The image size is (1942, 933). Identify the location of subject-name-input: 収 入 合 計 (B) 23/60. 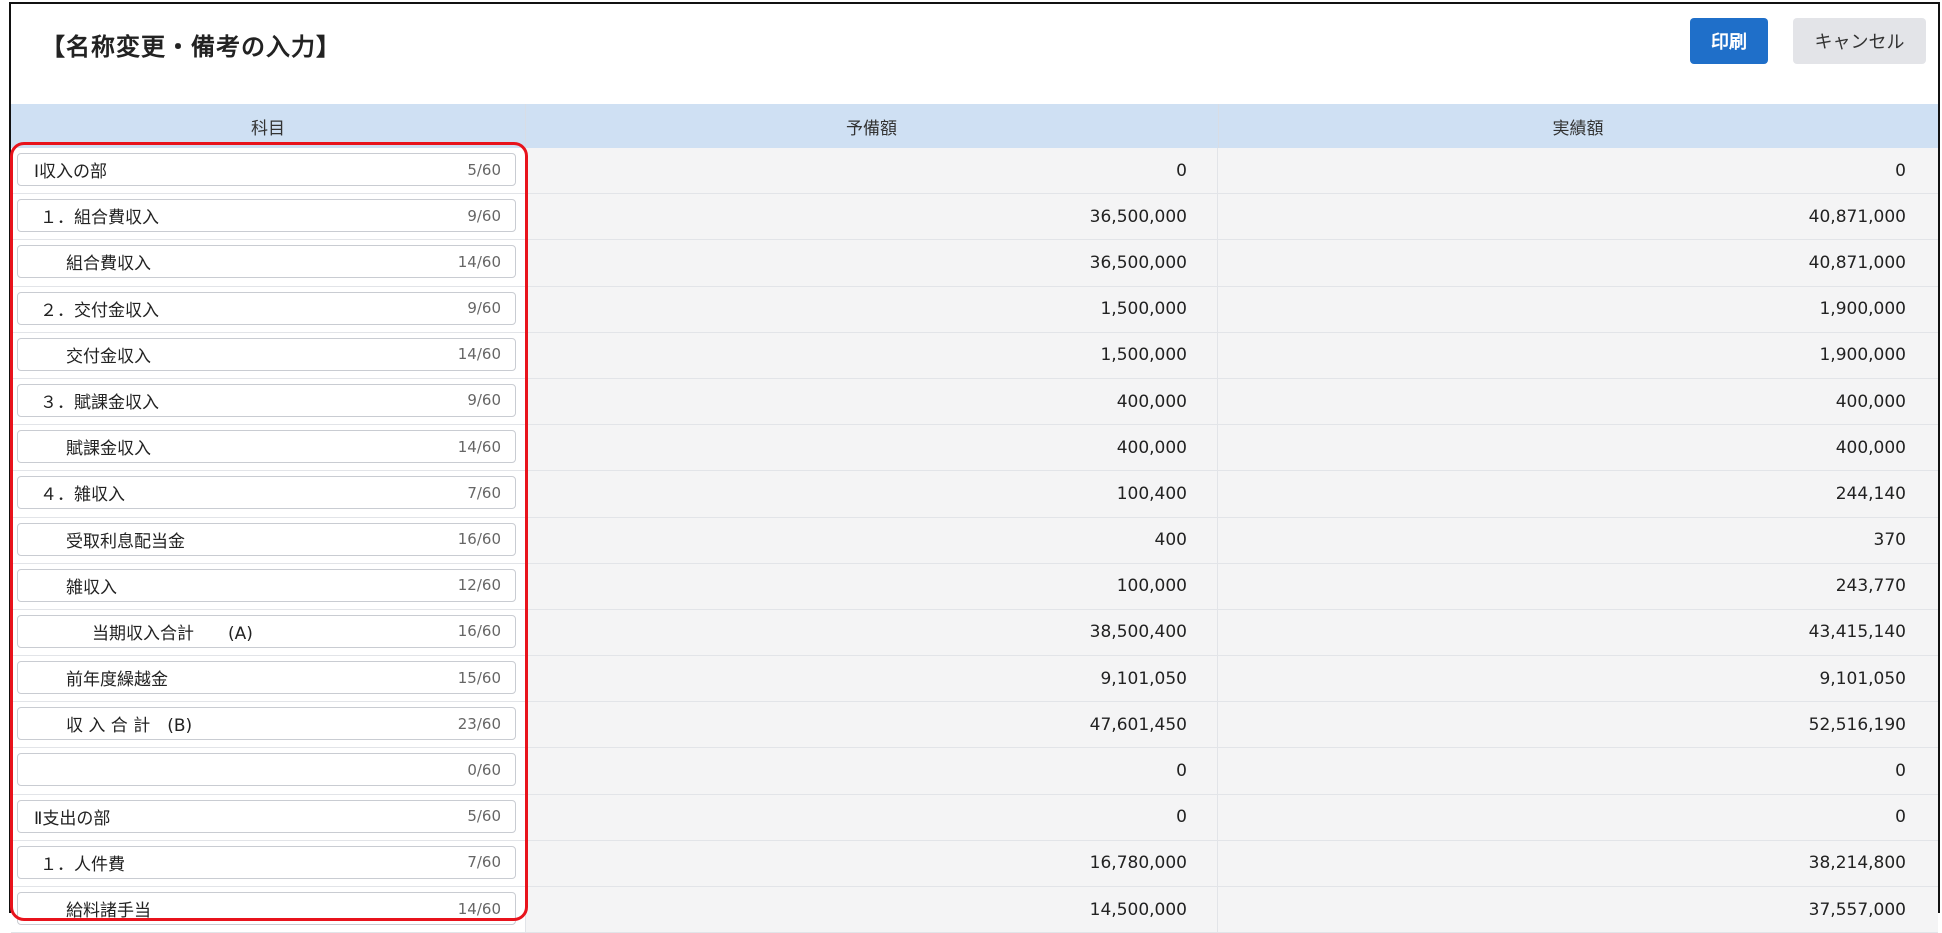
(266, 724).